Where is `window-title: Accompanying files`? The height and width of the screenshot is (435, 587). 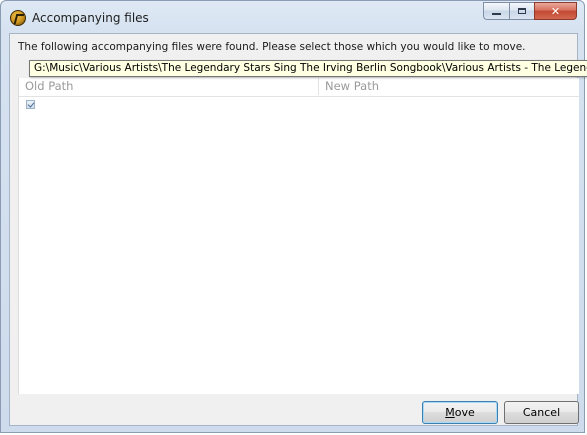
window-title: Accompanying files is located at coordinates (90, 18).